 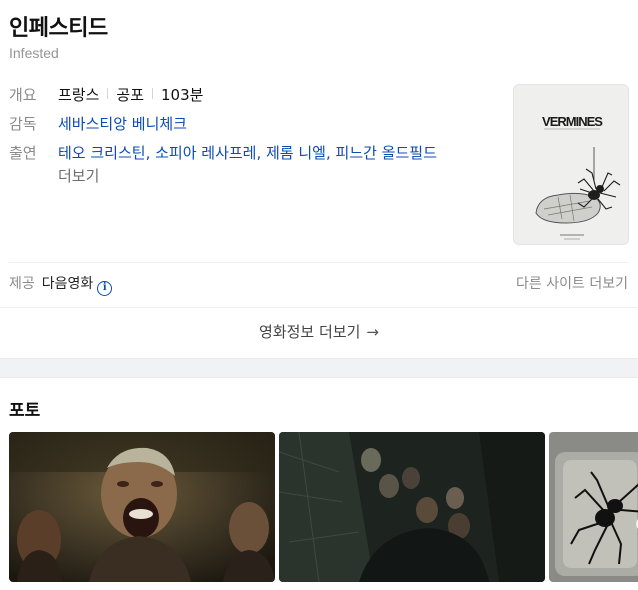 What do you see at coordinates (23, 124) in the screenshot?
I see `director-label: 감독` at bounding box center [23, 124].